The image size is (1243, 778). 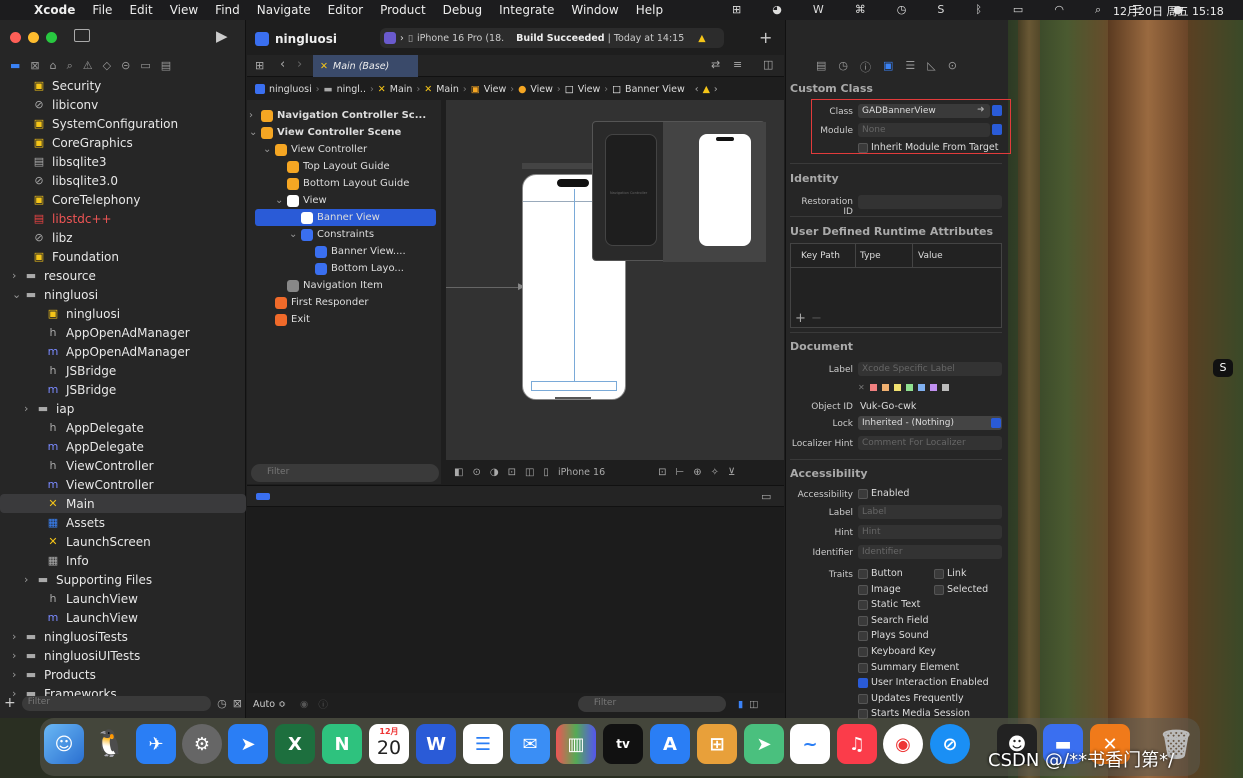 I want to click on add-attribute-icon: +, so click(x=800, y=318).